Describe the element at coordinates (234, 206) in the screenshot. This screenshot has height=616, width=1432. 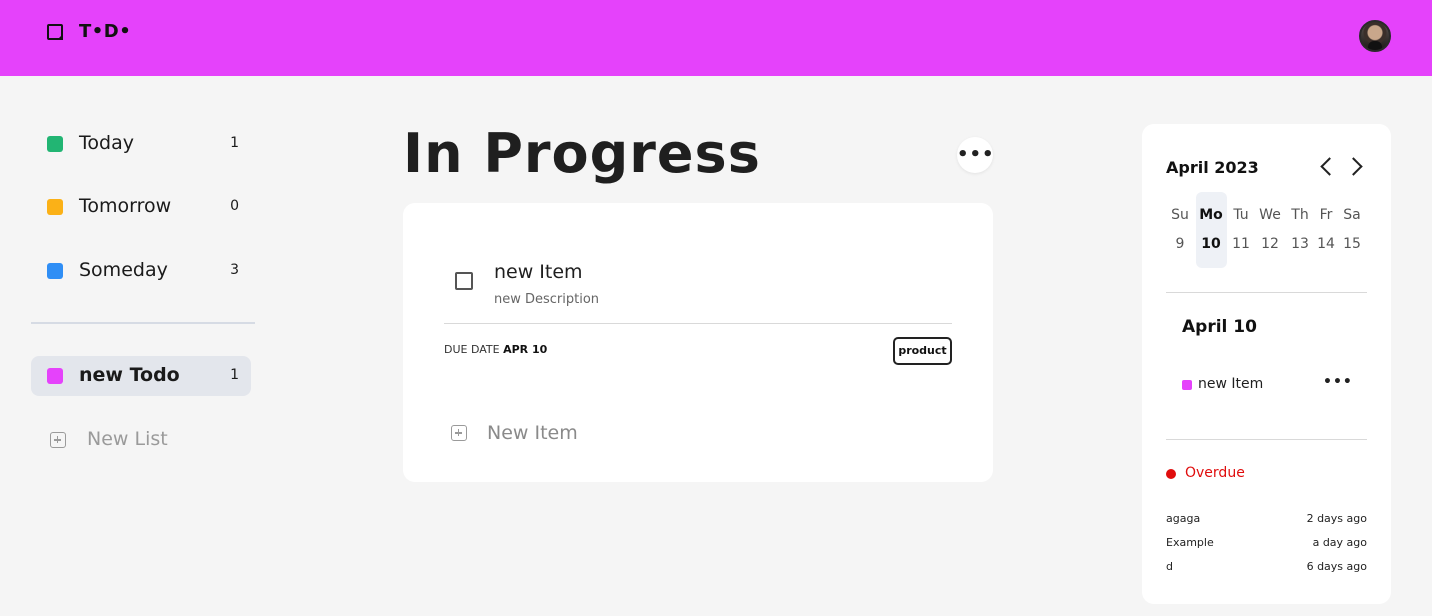
I see `sidebar-item-count: 0` at that location.